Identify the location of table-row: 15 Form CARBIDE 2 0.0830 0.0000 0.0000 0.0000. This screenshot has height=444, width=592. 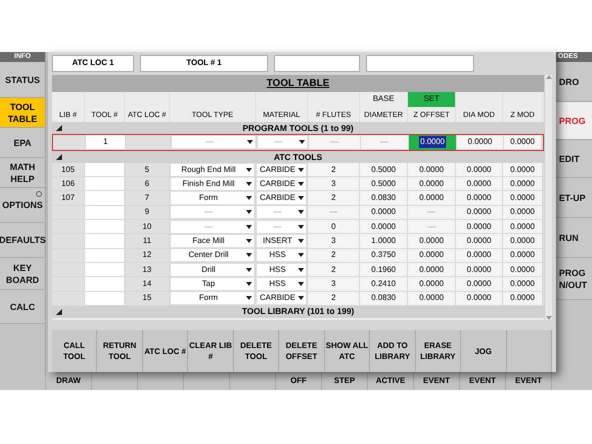
(298, 299).